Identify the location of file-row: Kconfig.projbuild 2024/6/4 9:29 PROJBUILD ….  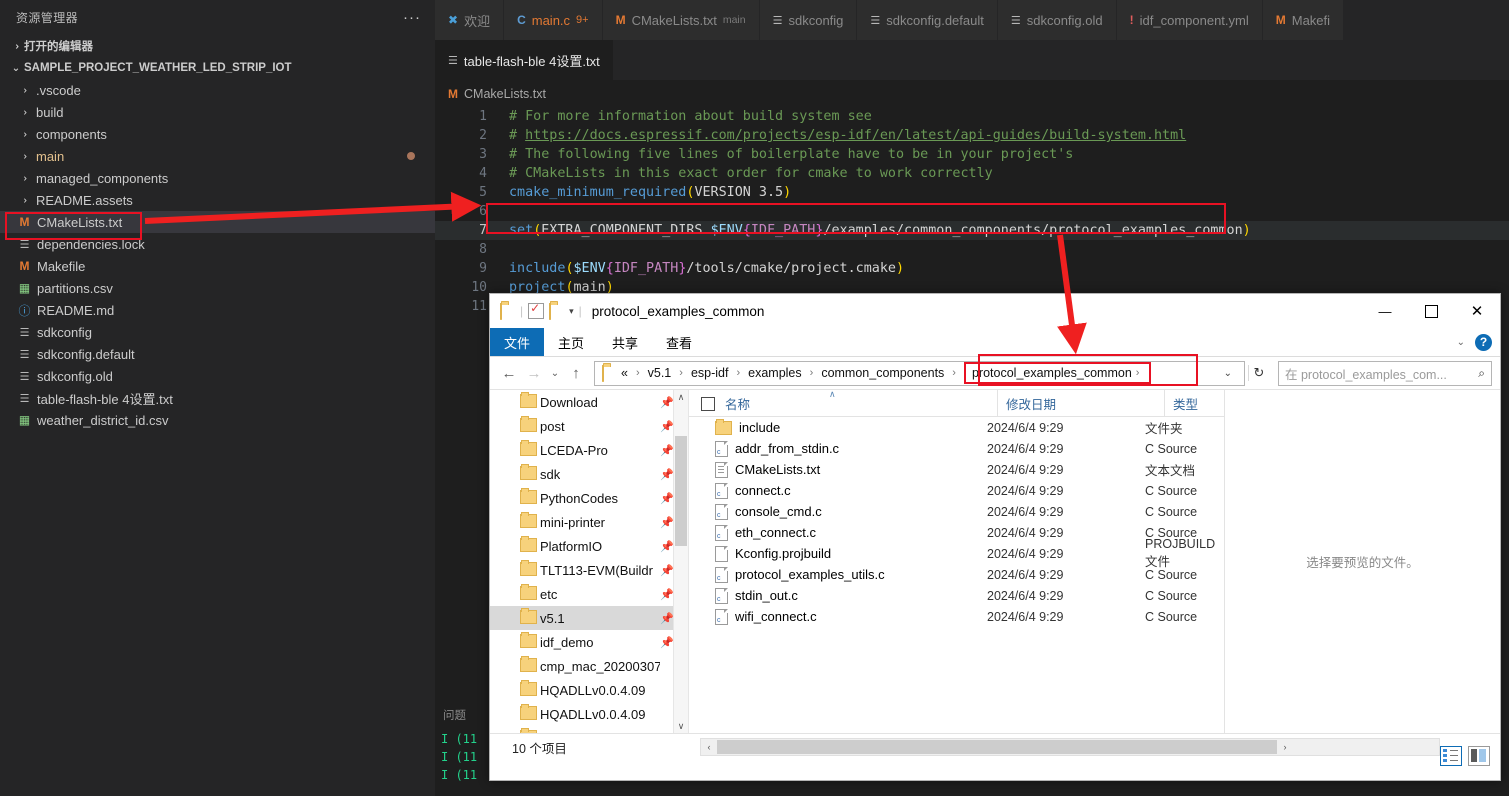
(956, 553).